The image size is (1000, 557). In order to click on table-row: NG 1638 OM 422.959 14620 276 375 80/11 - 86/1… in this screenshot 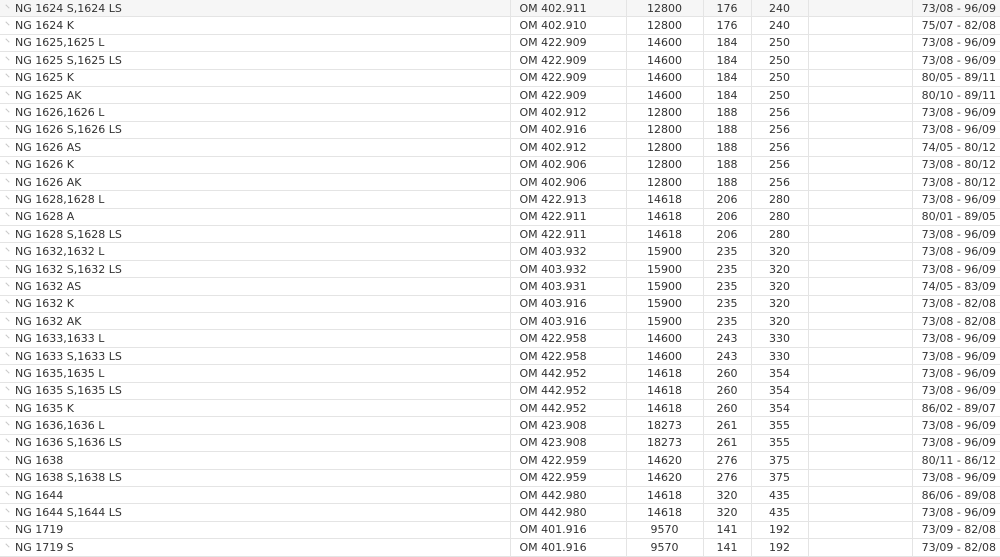, I will do `click(500, 460)`.